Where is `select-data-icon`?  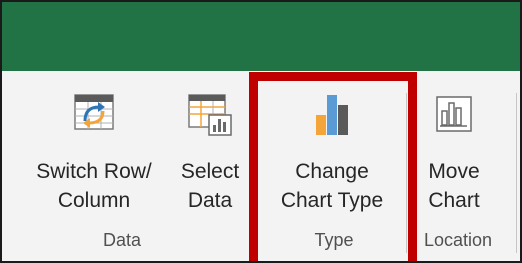 select-data-icon is located at coordinates (210, 114).